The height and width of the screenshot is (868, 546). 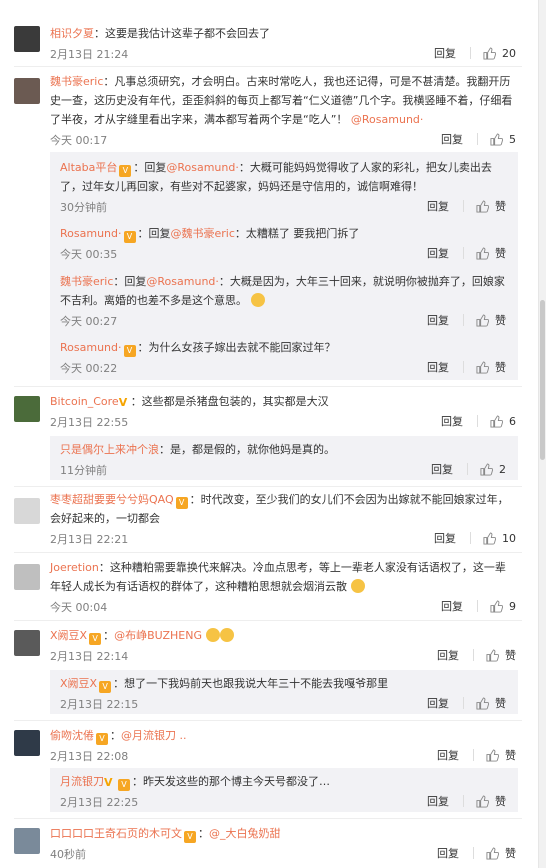 I want to click on comment-username: 枣枣超甜要要兮兮妈QAQ, so click(x=112, y=499).